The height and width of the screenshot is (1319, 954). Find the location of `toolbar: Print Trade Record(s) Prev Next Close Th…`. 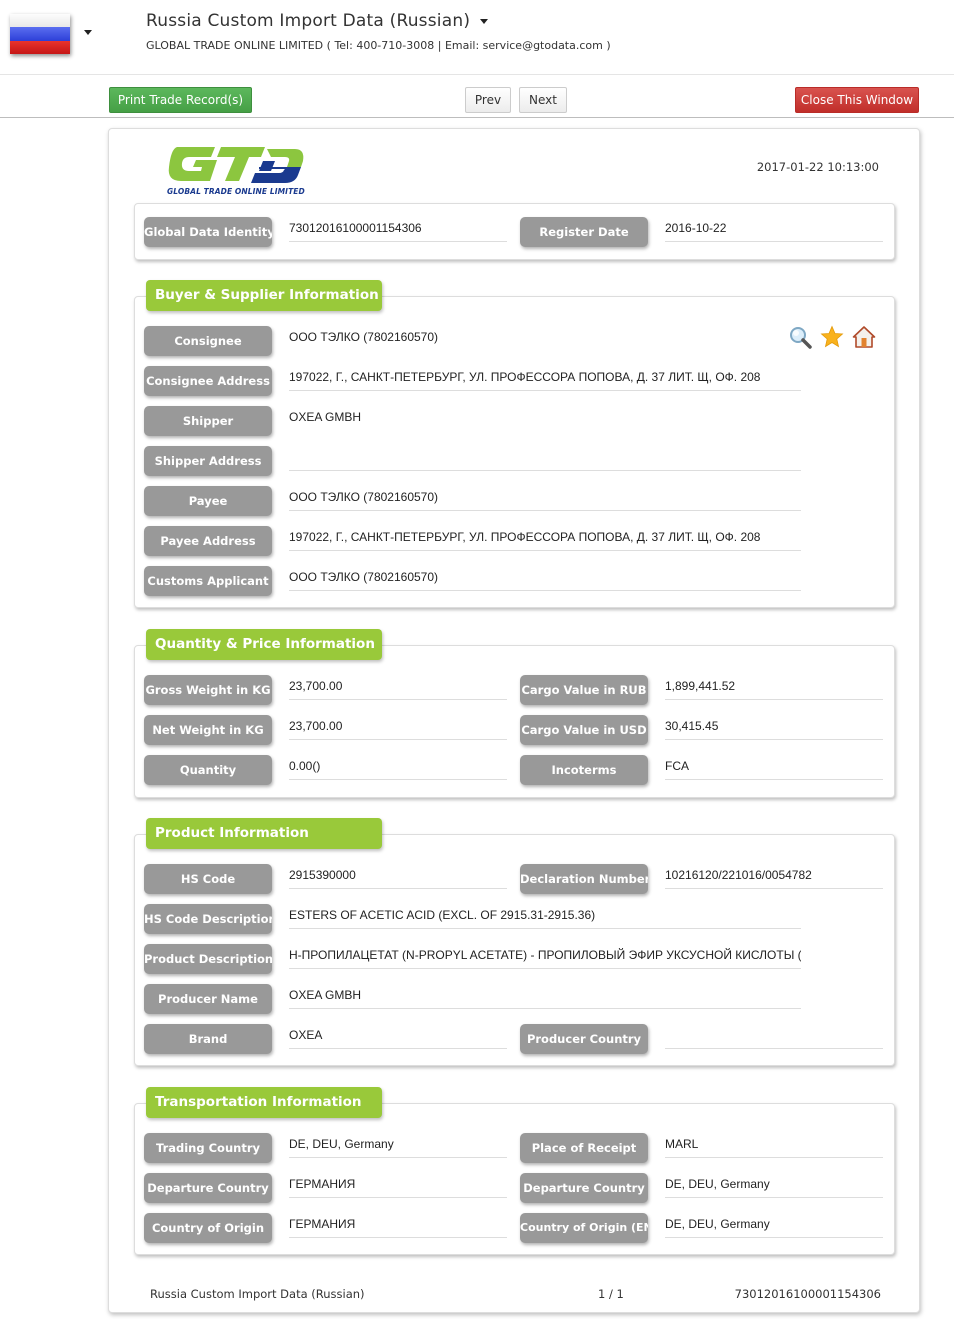

toolbar: Print Trade Record(s) Prev Next Close Th… is located at coordinates (477, 97).